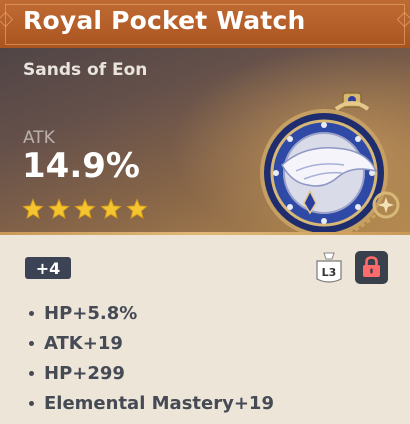 This screenshot has width=410, height=424. I want to click on main-stat-value: 14.9%, so click(81, 166).